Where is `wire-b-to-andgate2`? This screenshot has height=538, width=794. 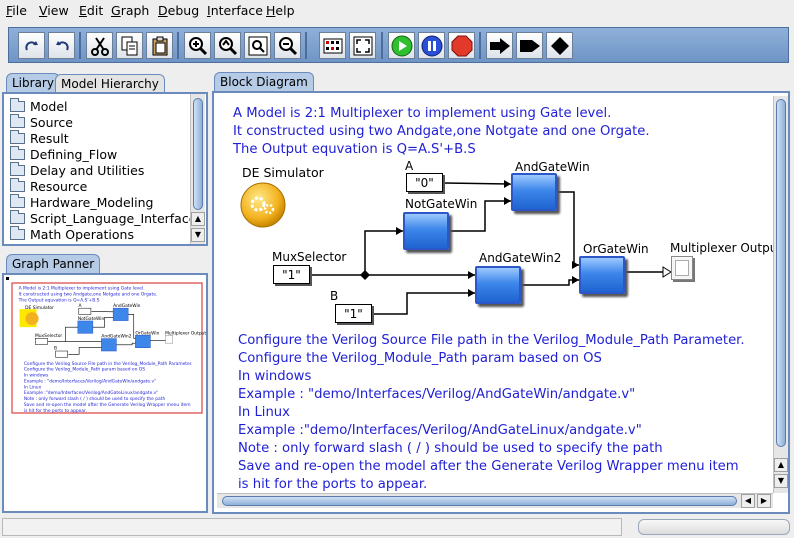
wire-b-to-andgate2 is located at coordinates (424, 303).